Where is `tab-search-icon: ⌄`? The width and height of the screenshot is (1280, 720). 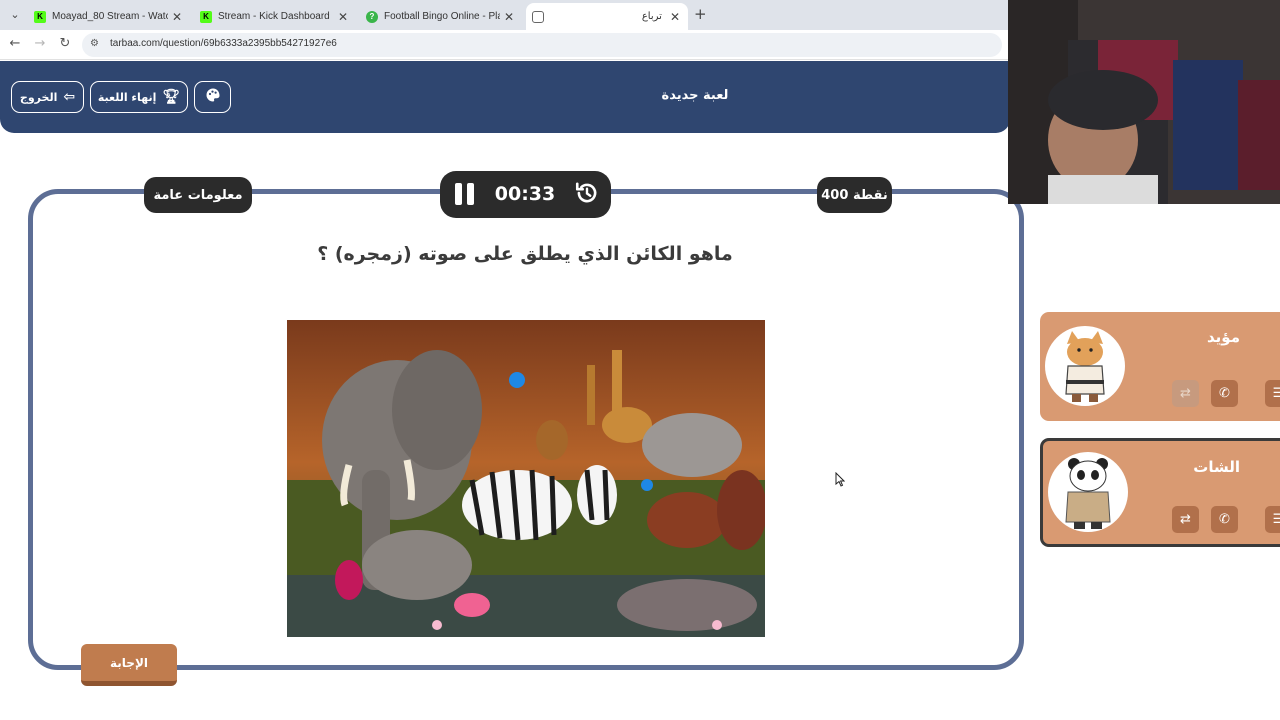
tab-search-icon: ⌄ is located at coordinates (15, 15).